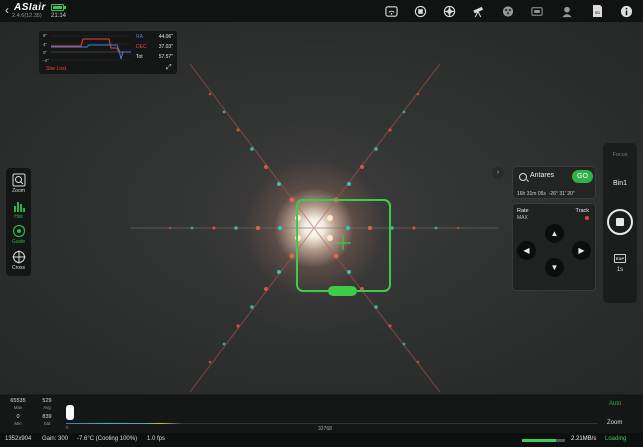 The image size is (643, 447). Describe the element at coordinates (18, 401) in the screenshot. I see `hist-max-value: 65535` at that location.